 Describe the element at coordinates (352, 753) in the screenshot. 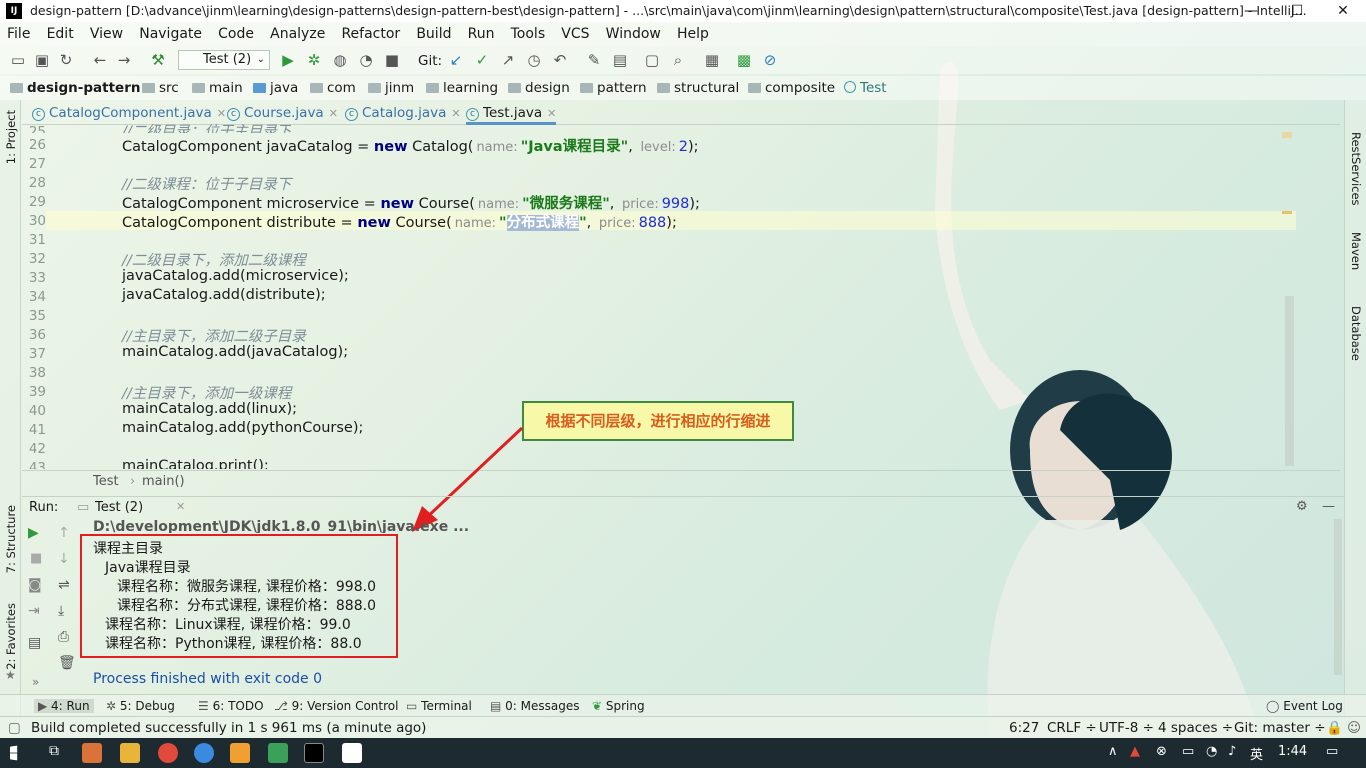

I see `typora-app-icon` at that location.